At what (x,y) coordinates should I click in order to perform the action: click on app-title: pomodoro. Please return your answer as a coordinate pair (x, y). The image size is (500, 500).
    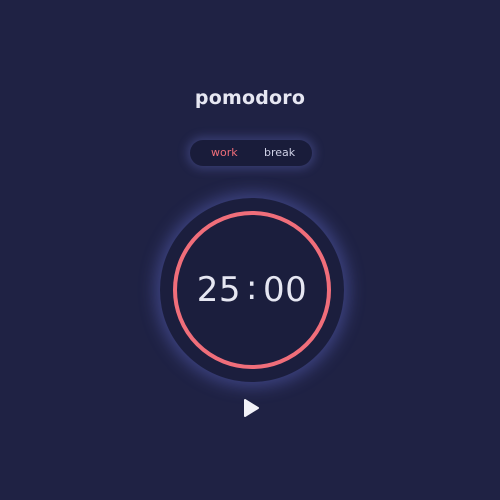
    Looking at the image, I should click on (250, 98).